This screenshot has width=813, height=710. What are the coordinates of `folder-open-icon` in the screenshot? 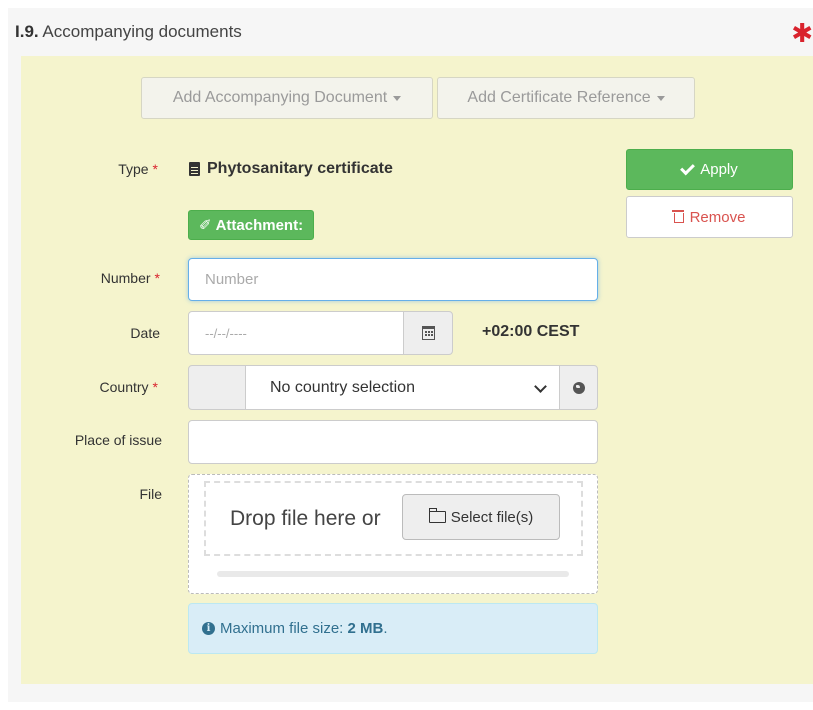 It's located at (437, 515).